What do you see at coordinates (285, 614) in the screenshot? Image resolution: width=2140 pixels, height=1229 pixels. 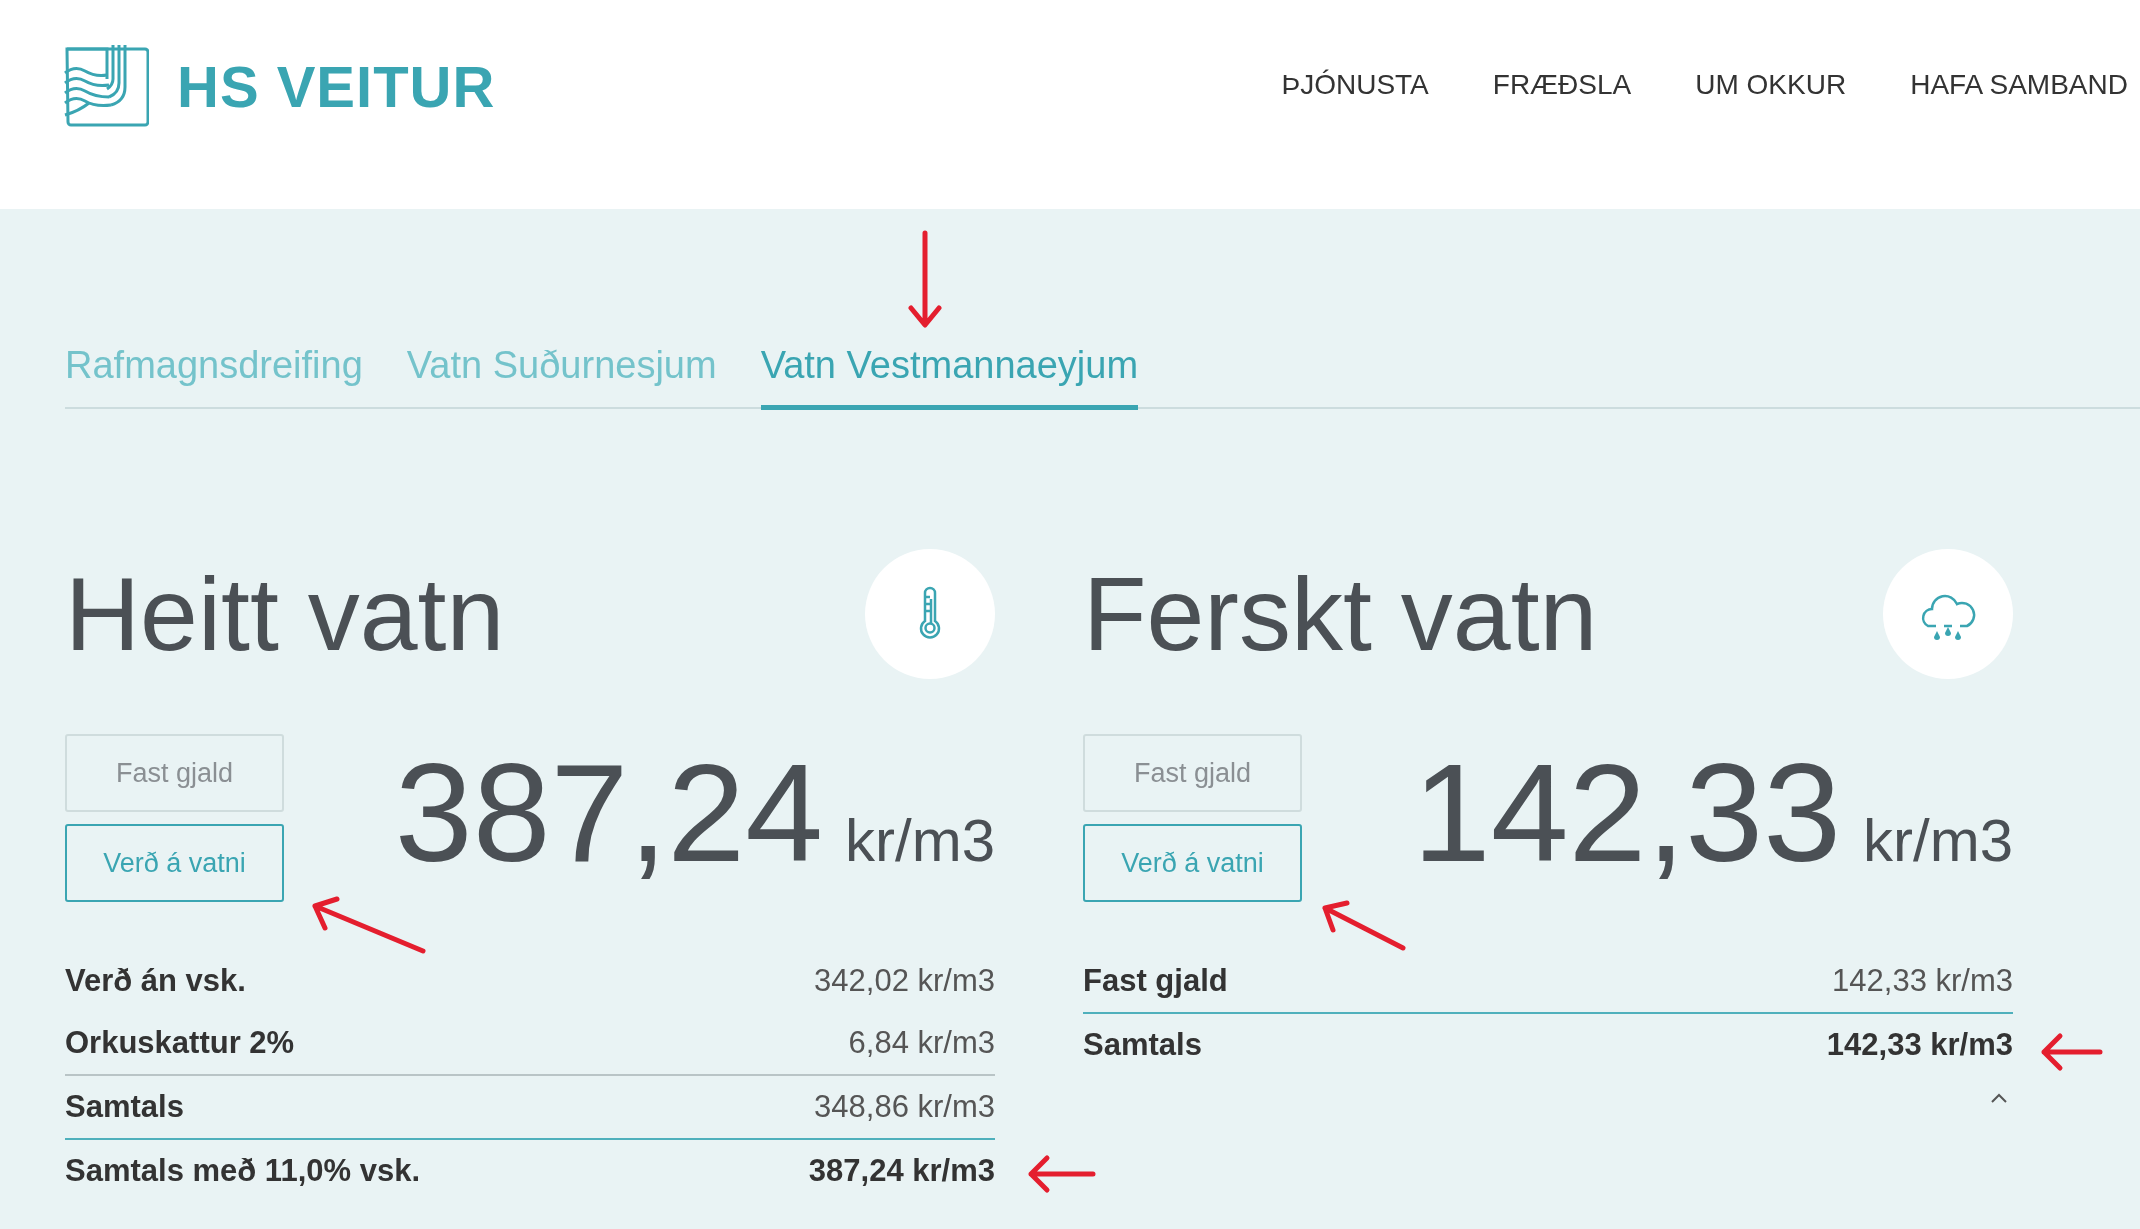 I see `card-title: Heitt vatn` at bounding box center [285, 614].